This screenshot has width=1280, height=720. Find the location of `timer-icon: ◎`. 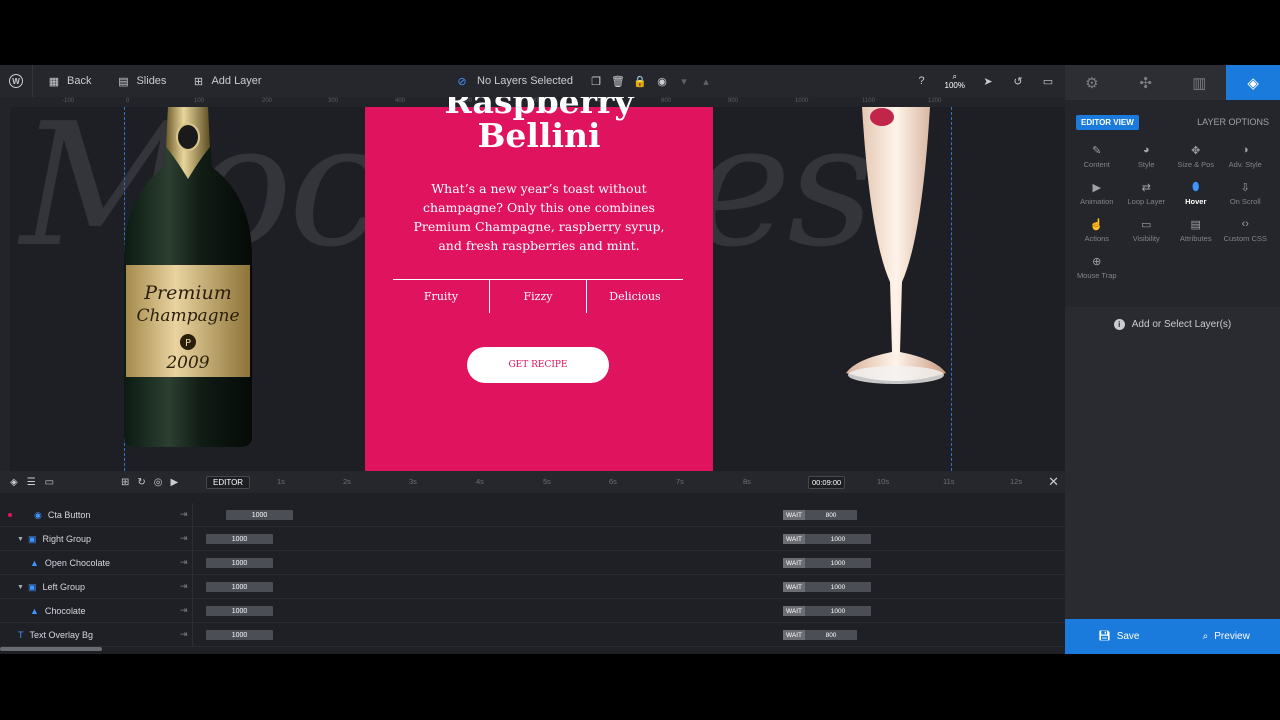

timer-icon: ◎ is located at coordinates (158, 482).